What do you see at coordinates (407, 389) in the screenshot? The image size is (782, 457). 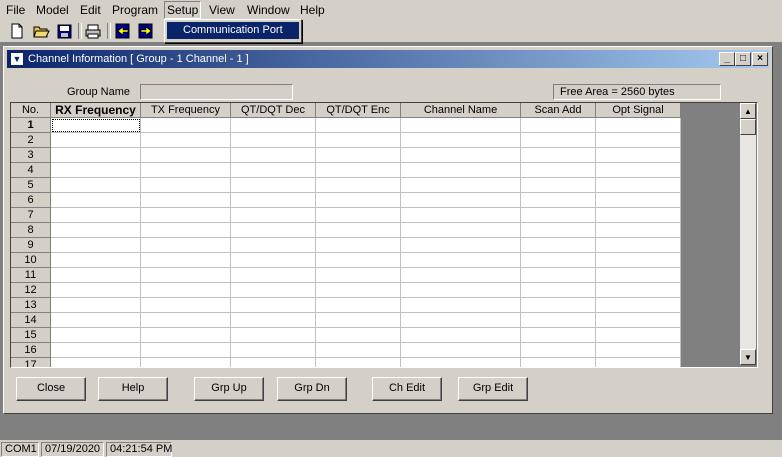 I see `ch-edit-button: Ch Edit` at bounding box center [407, 389].